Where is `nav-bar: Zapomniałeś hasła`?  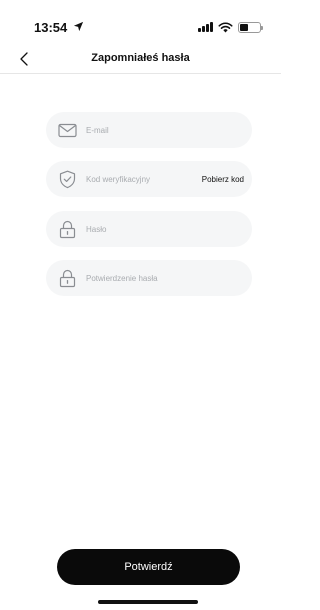 nav-bar: Zapomniałeś hasła is located at coordinates (140, 59).